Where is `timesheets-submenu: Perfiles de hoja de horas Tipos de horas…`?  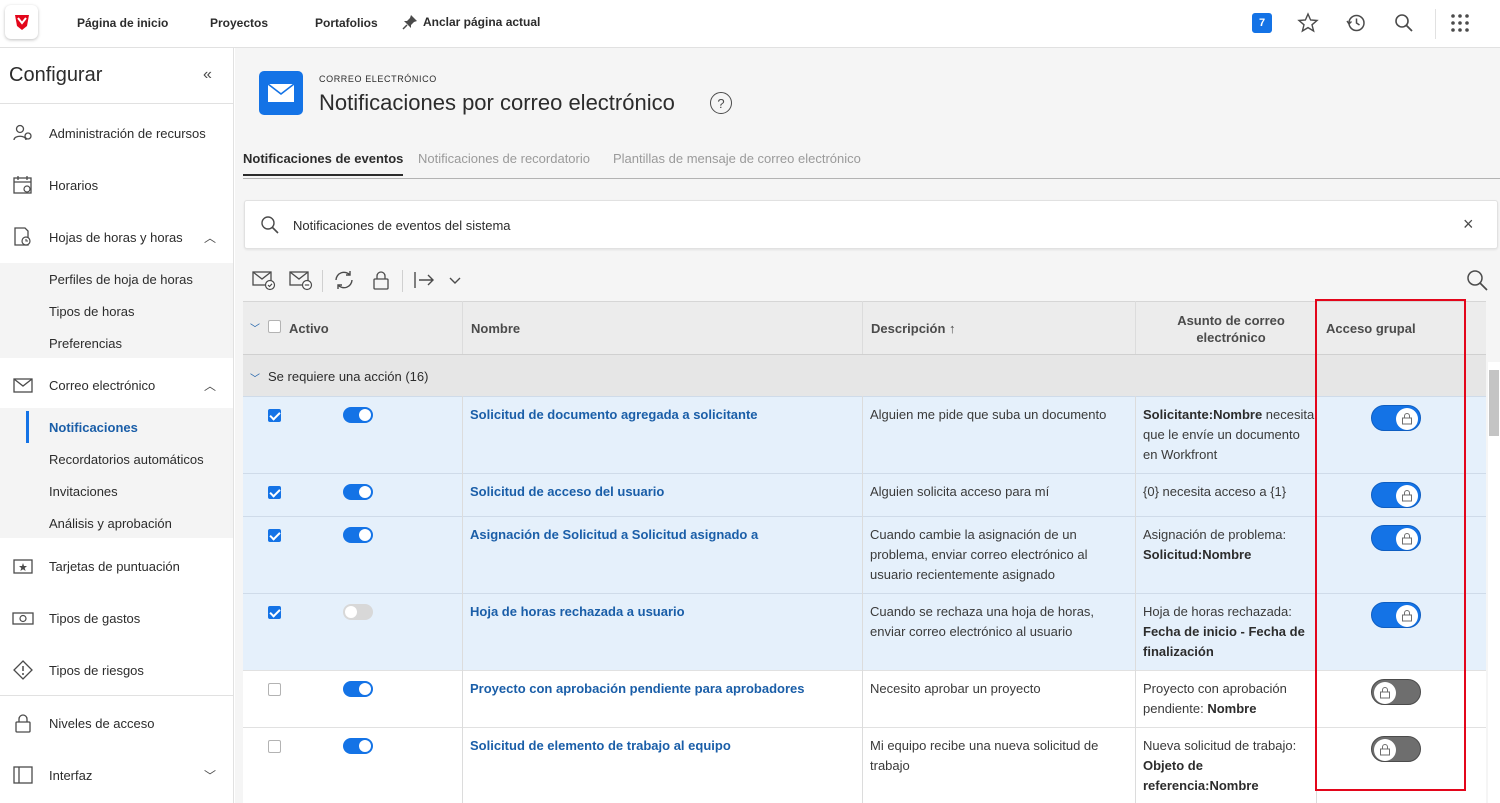 timesheets-submenu: Perfiles de hoja de horas Tipos de horas… is located at coordinates (116, 310).